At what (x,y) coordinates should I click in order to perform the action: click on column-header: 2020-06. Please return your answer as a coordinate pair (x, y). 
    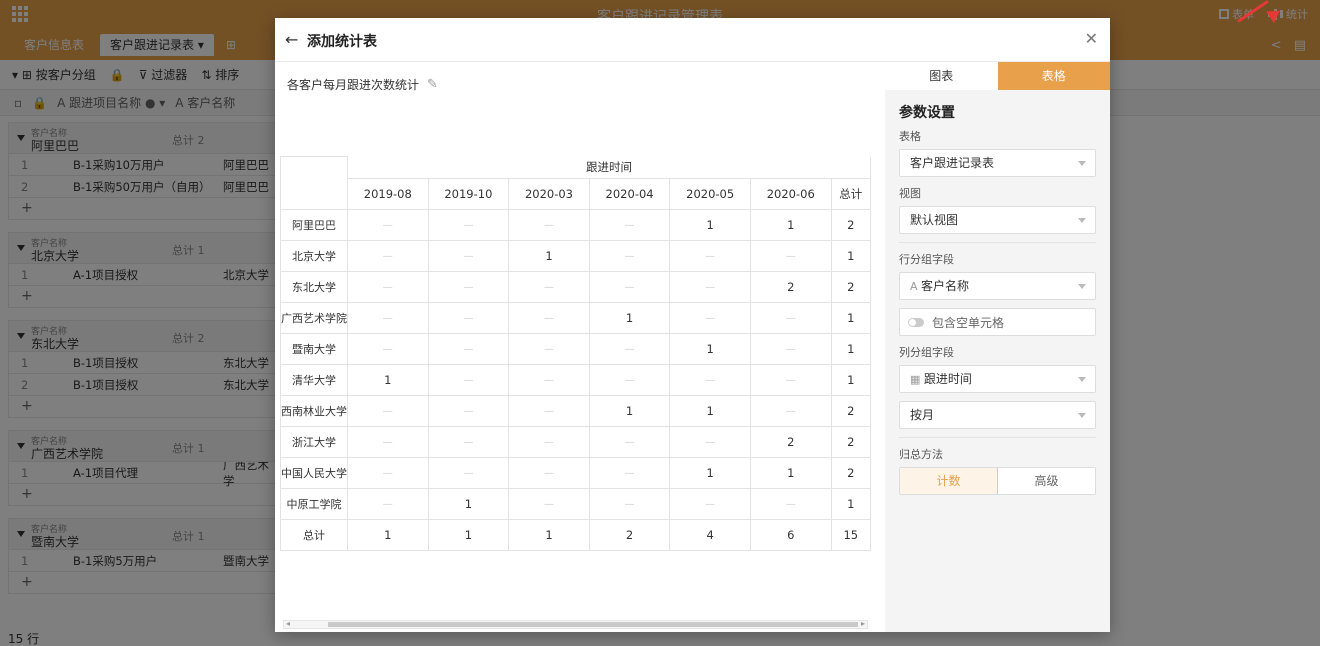
    Looking at the image, I should click on (790, 194).